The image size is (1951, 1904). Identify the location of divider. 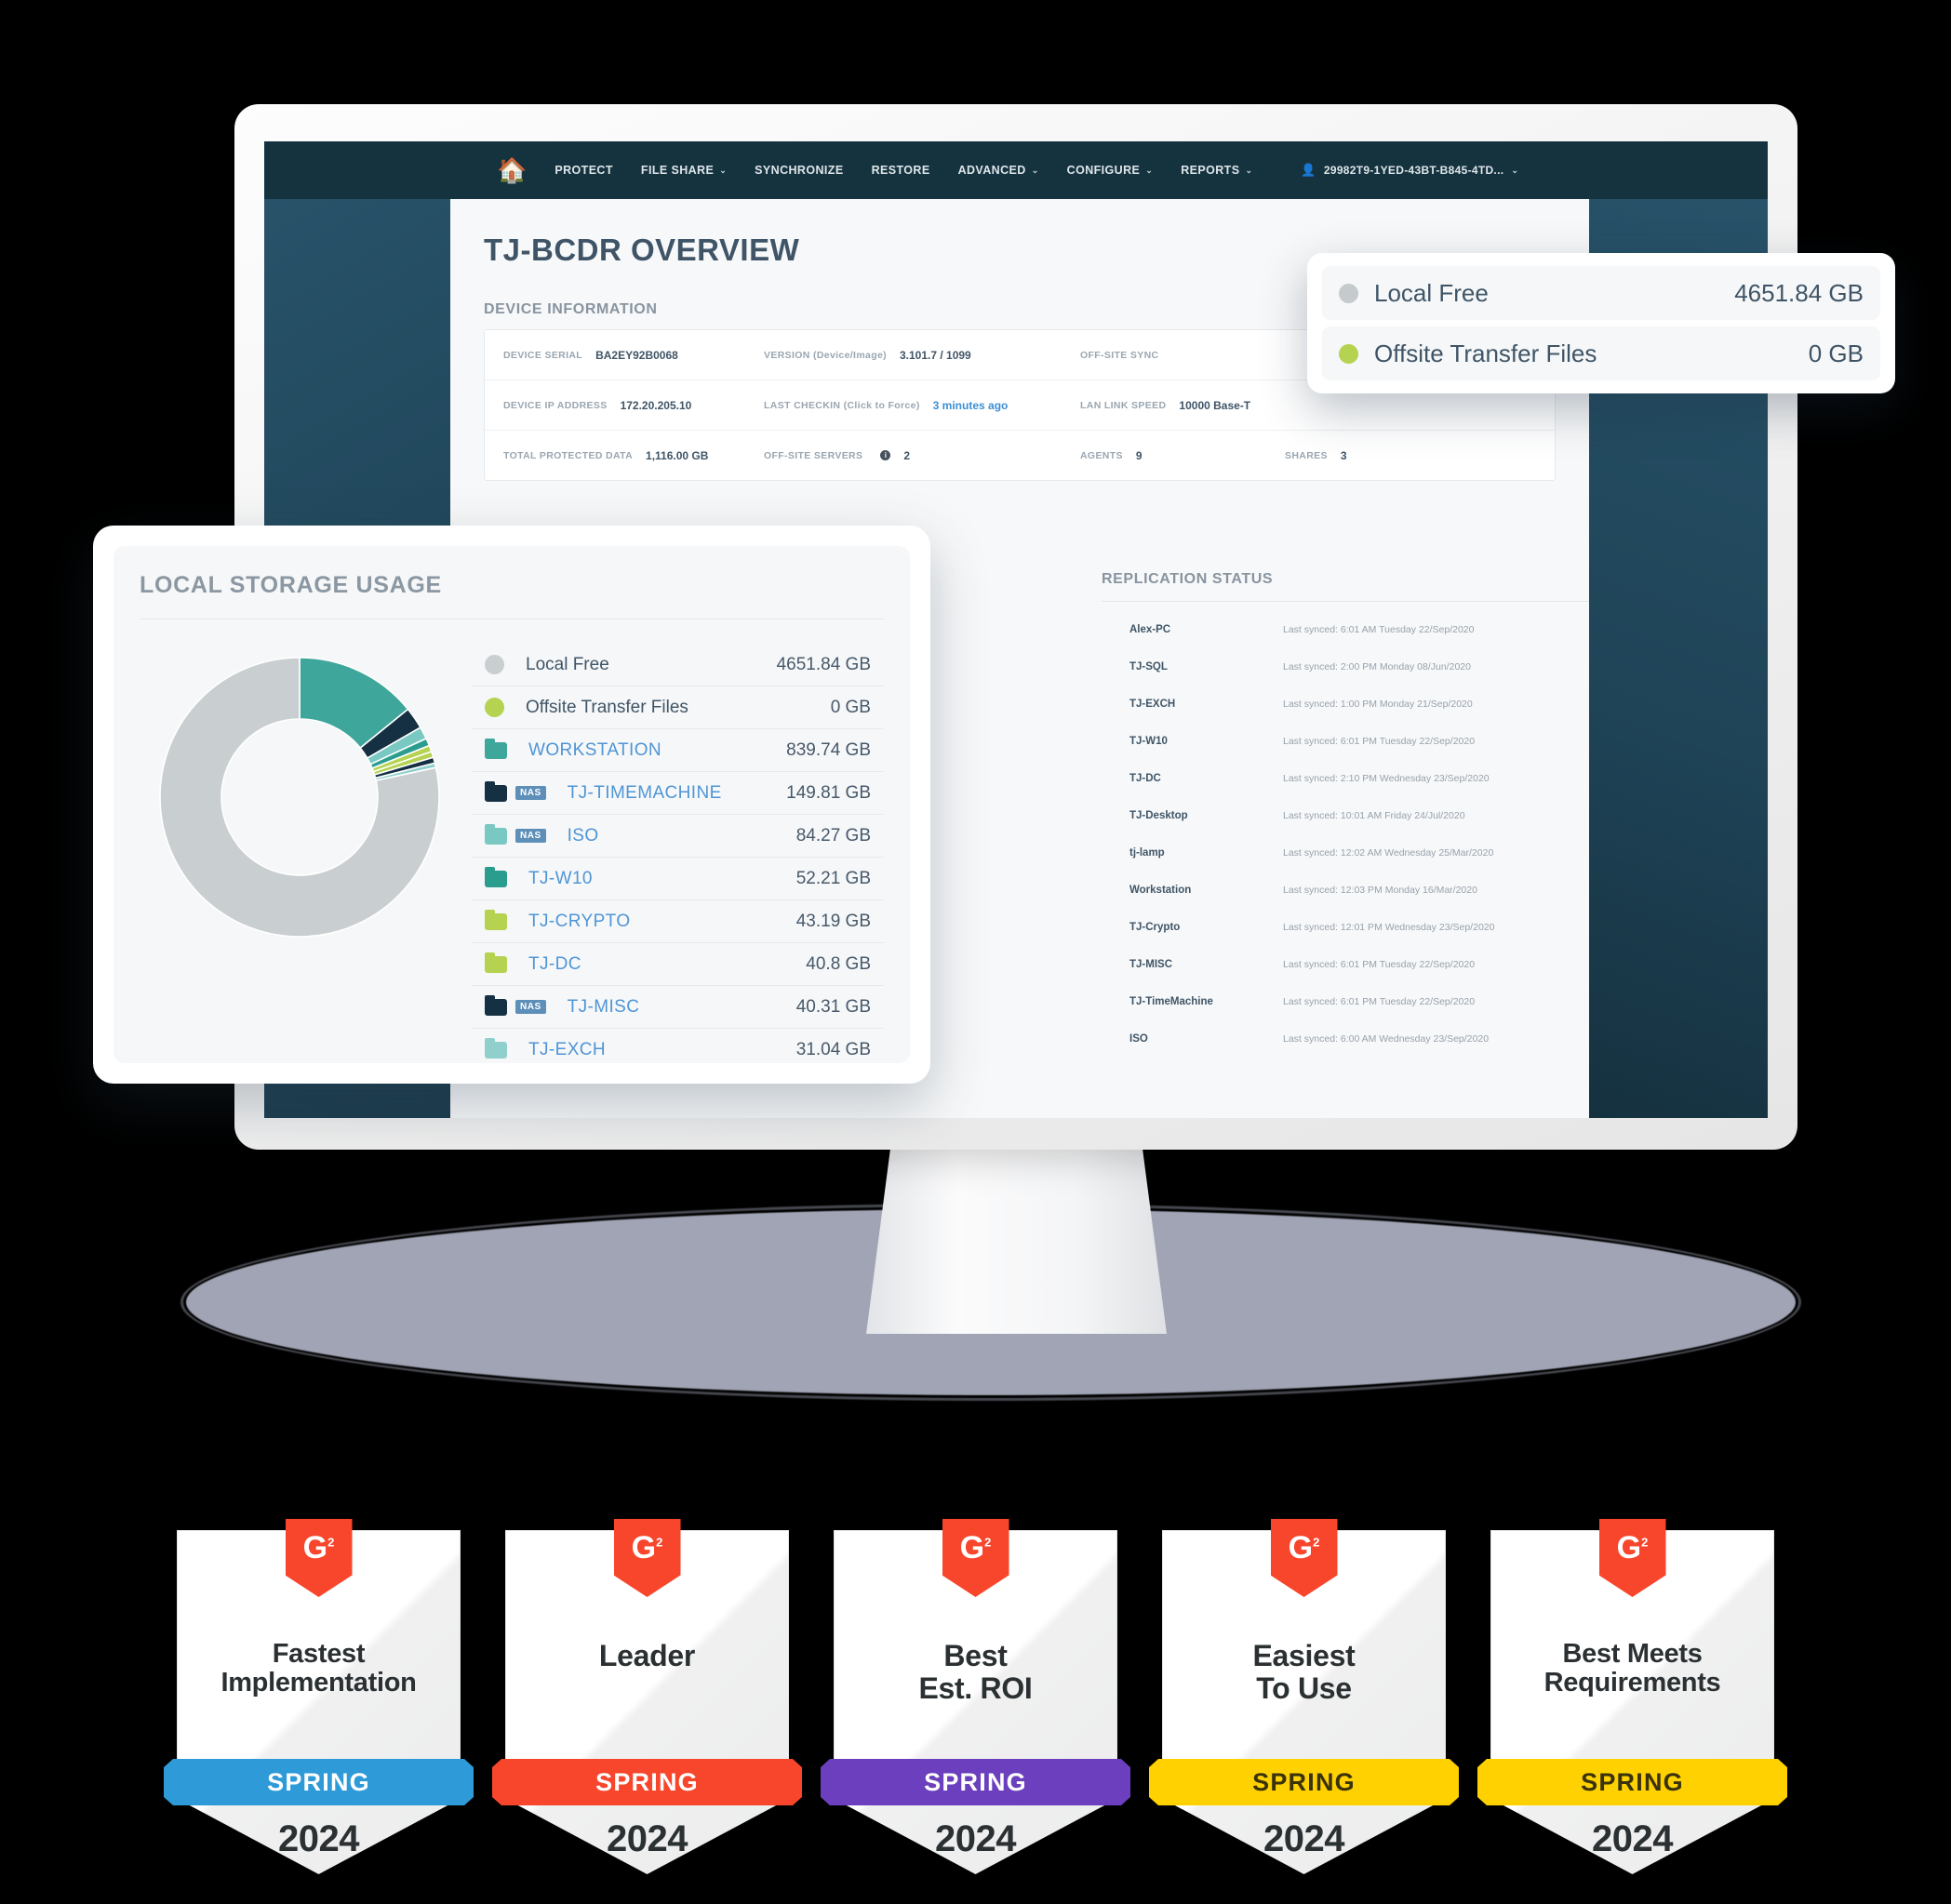
(1345, 601).